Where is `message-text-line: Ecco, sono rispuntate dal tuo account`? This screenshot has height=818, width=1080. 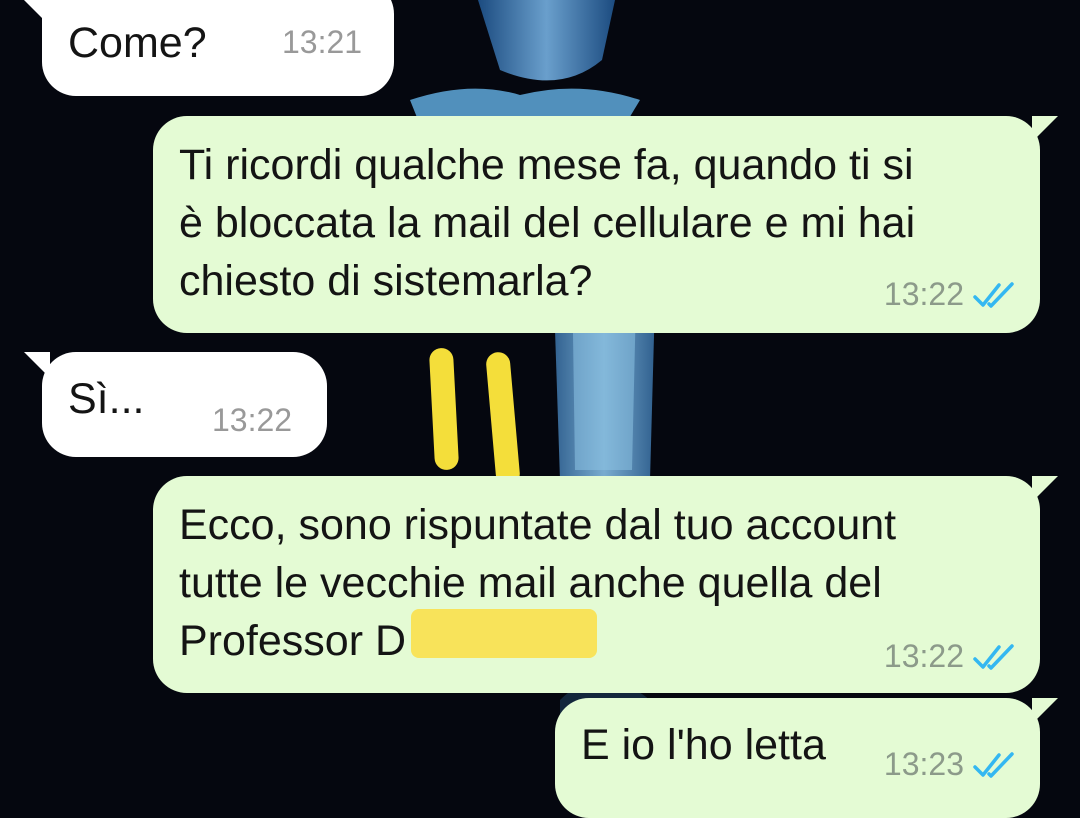
message-text-line: Ecco, sono rispuntate dal tuo account is located at coordinates (538, 525).